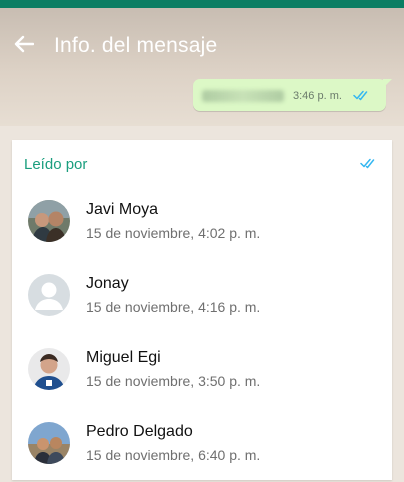  What do you see at coordinates (173, 233) in the screenshot?
I see `read-time: 15 de noviembre, 4:02 p. m.` at bounding box center [173, 233].